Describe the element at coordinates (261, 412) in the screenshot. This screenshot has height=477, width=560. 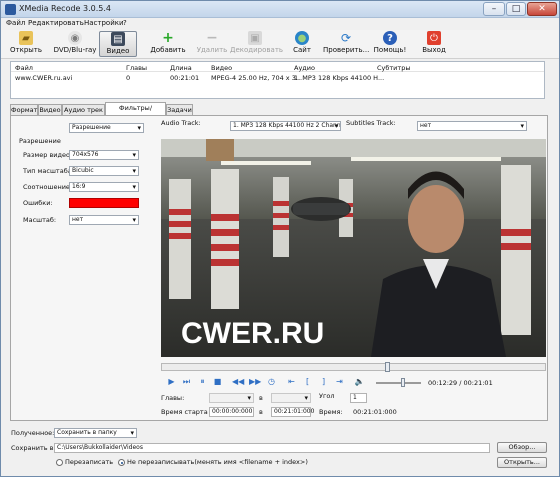
I see `start-in-label: в` at that location.